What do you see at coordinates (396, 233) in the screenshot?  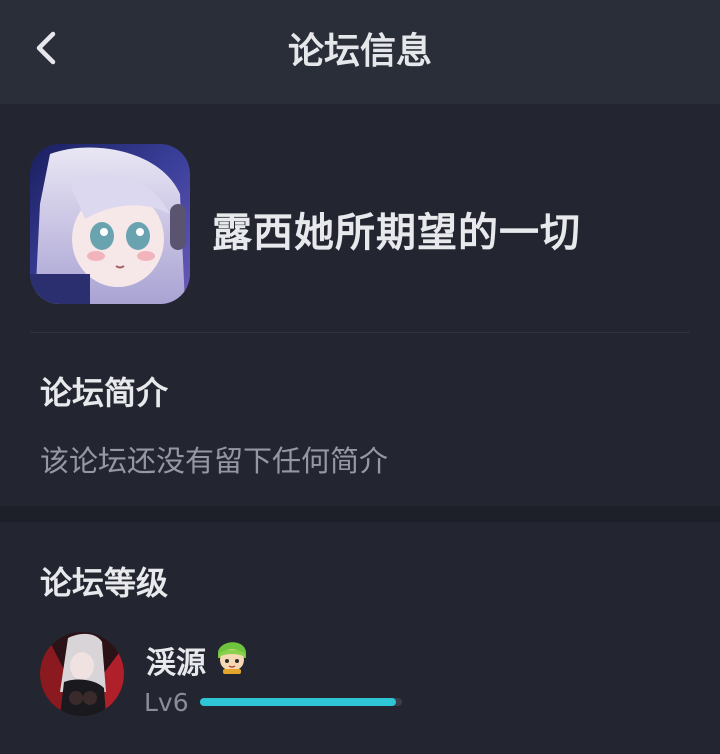 I see `forum-name: 露西她所期望的一切` at bounding box center [396, 233].